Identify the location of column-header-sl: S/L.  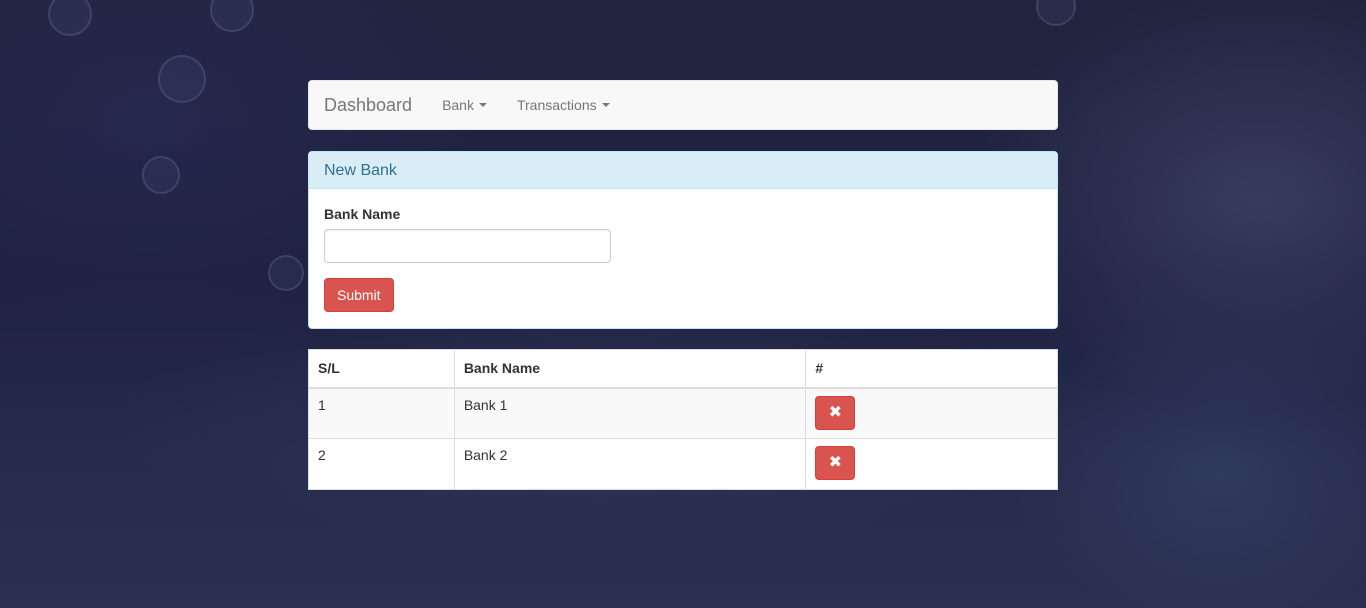
(381, 369).